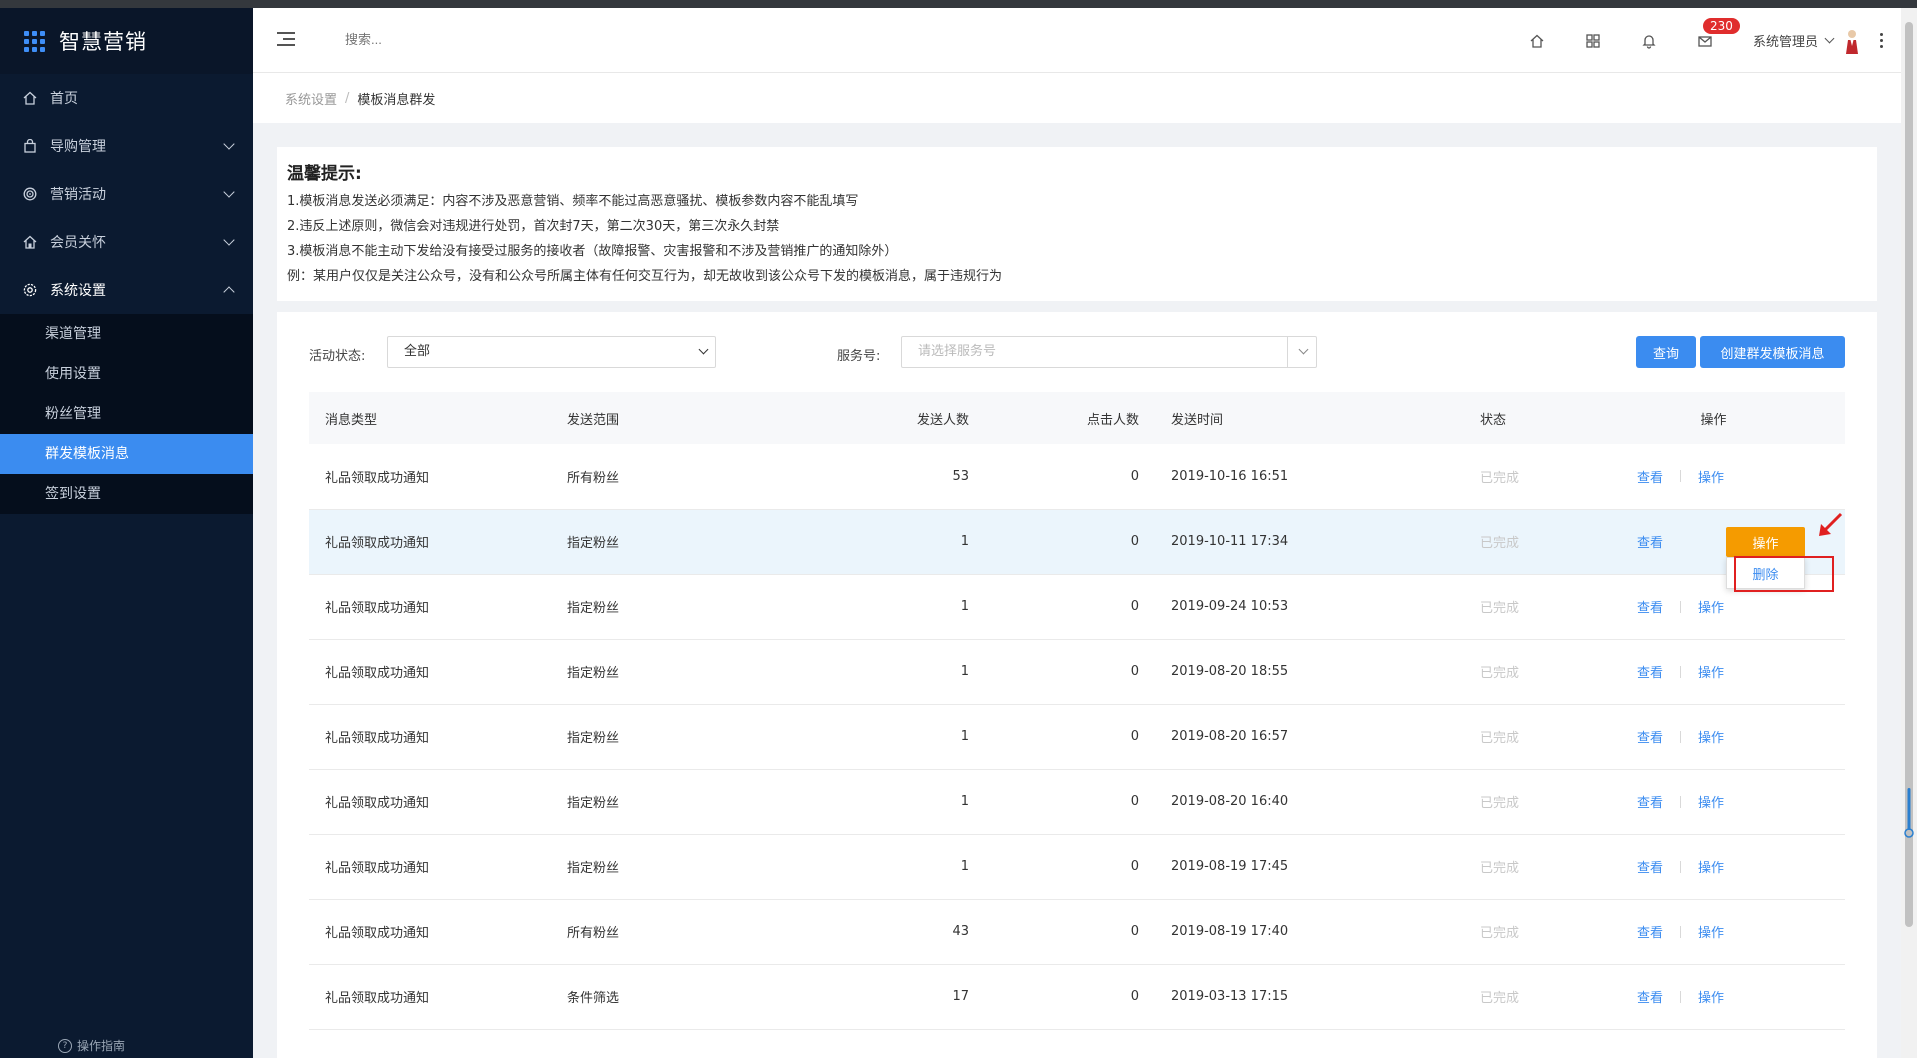 Image resolution: width=1917 pixels, height=1058 pixels. I want to click on cell-time: 2019-03-13 17:15, so click(1230, 996).